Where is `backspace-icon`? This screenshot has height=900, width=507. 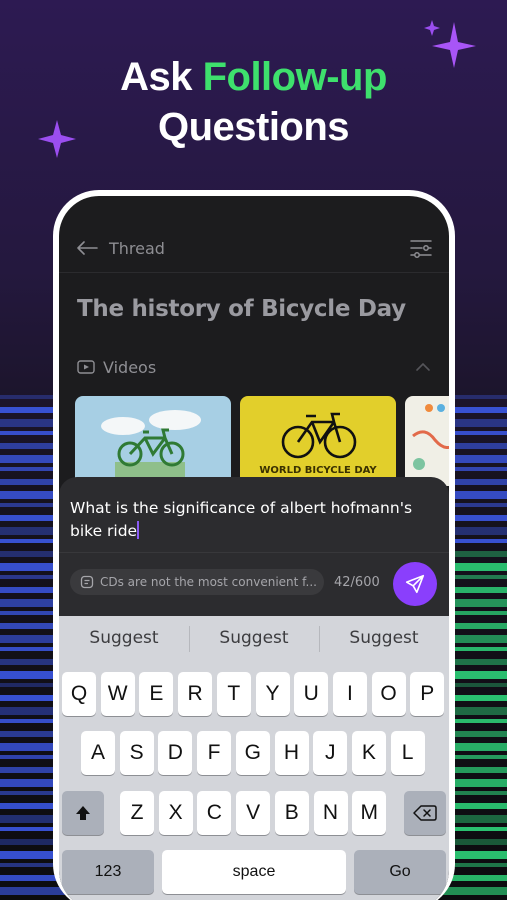 backspace-icon is located at coordinates (425, 813).